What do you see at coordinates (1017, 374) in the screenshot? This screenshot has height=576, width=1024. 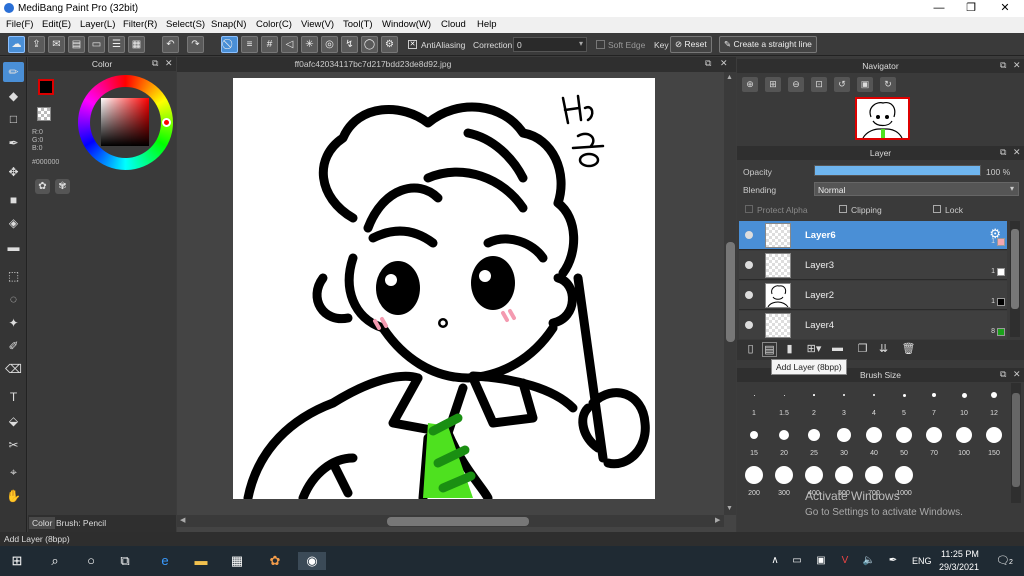 I see `close-brush-size-icon: ✕` at bounding box center [1017, 374].